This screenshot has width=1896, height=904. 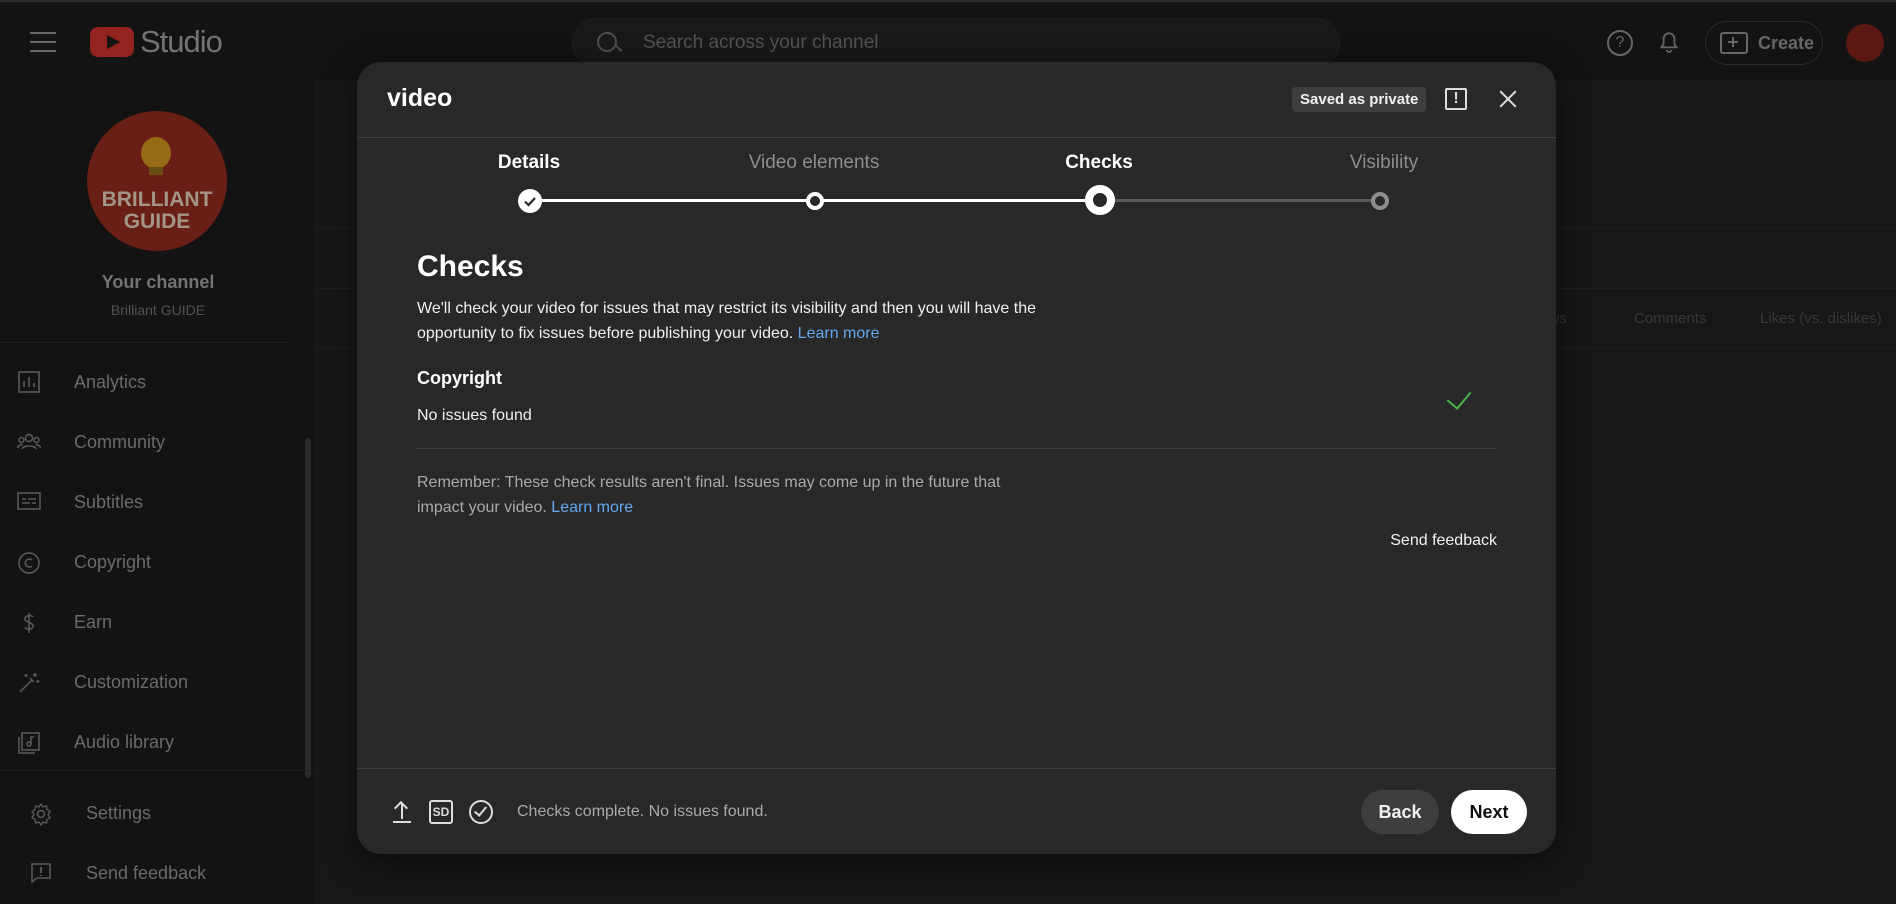 What do you see at coordinates (402, 812) in the screenshot?
I see `upload-icon` at bounding box center [402, 812].